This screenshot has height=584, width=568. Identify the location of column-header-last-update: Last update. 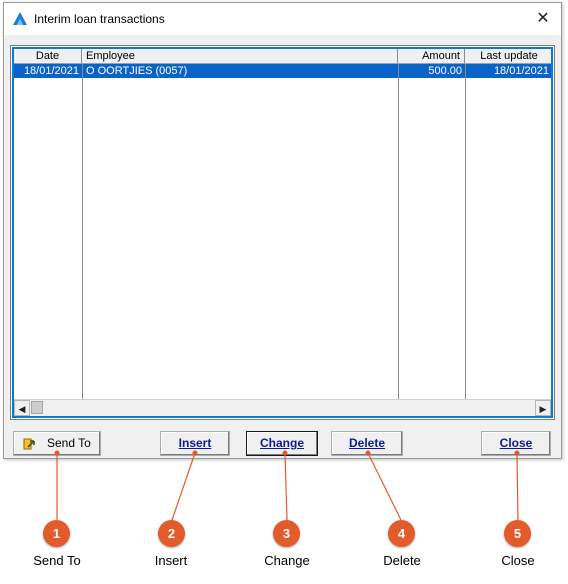
(509, 56).